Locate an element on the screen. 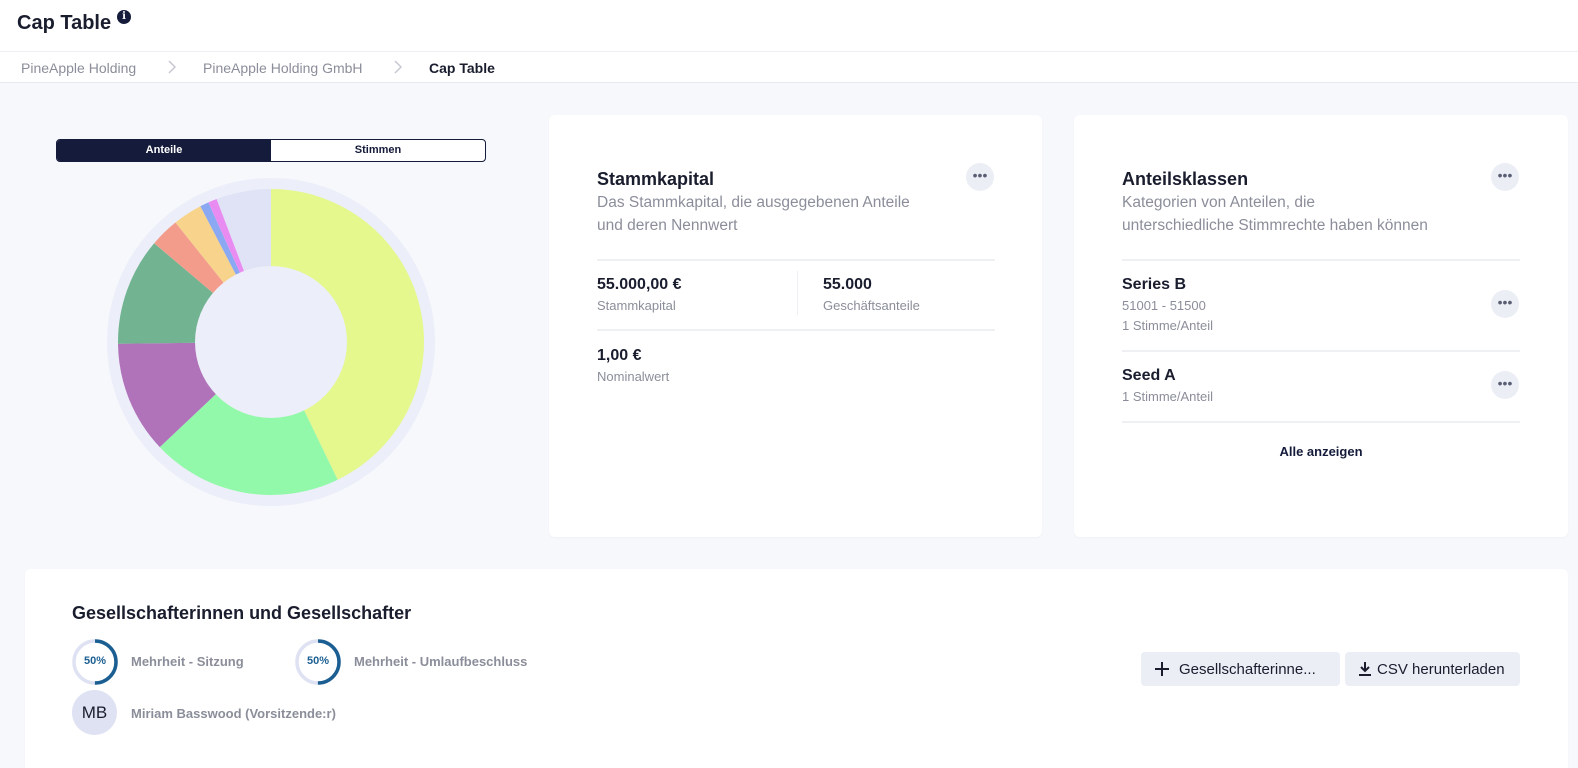 The image size is (1578, 768). csv-download-button: CSV herunterladen is located at coordinates (1432, 669).